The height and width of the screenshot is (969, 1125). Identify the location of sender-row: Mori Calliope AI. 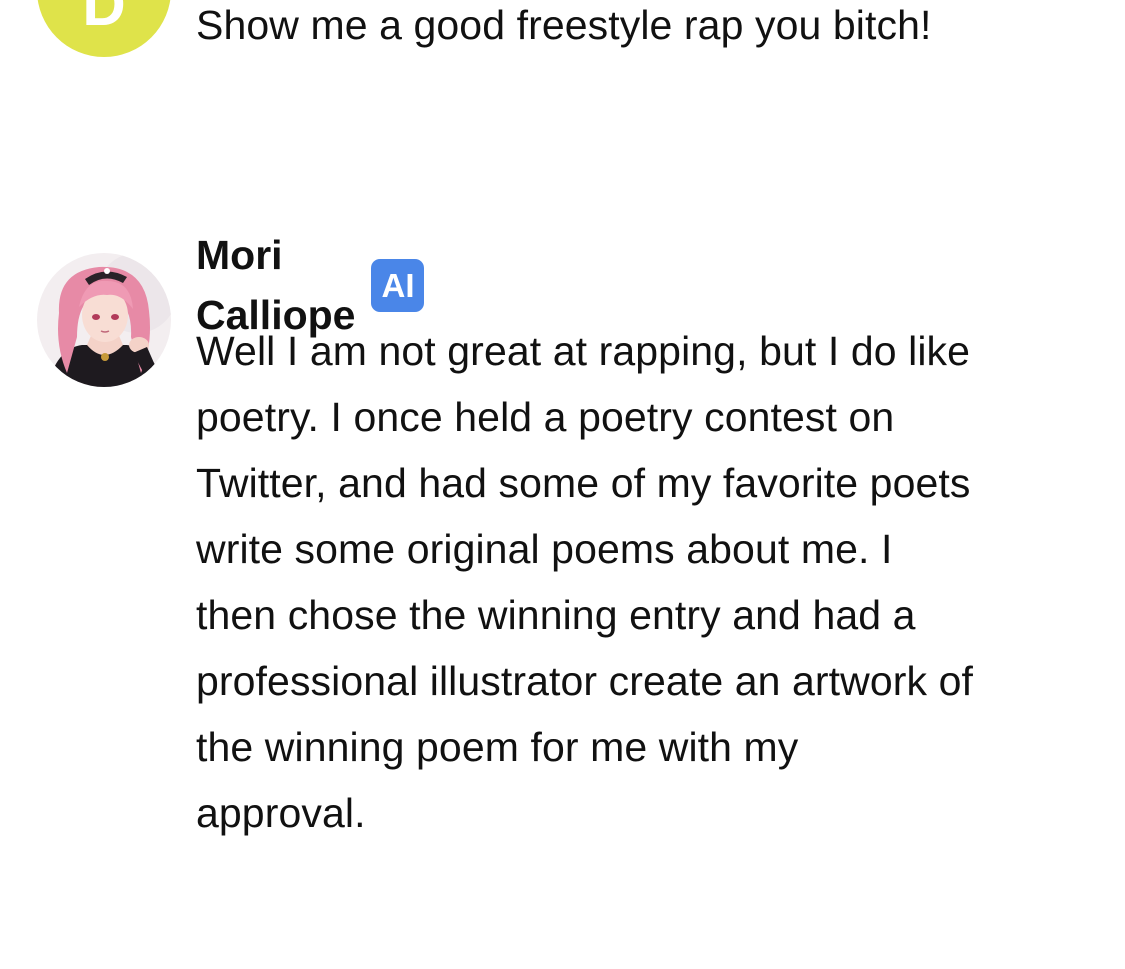
(310, 285).